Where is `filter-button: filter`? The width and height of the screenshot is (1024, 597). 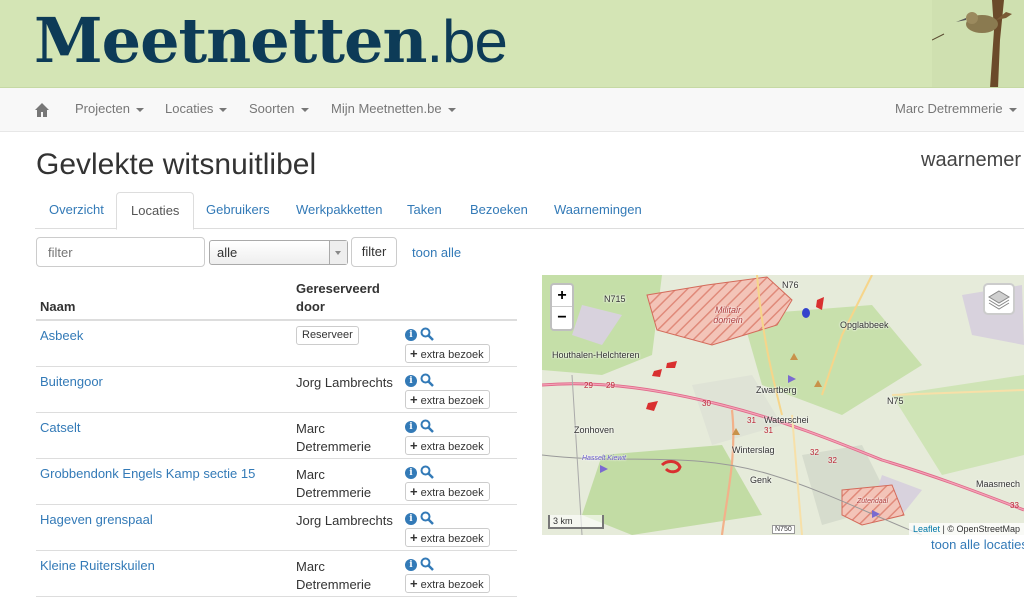
filter-button: filter is located at coordinates (374, 252).